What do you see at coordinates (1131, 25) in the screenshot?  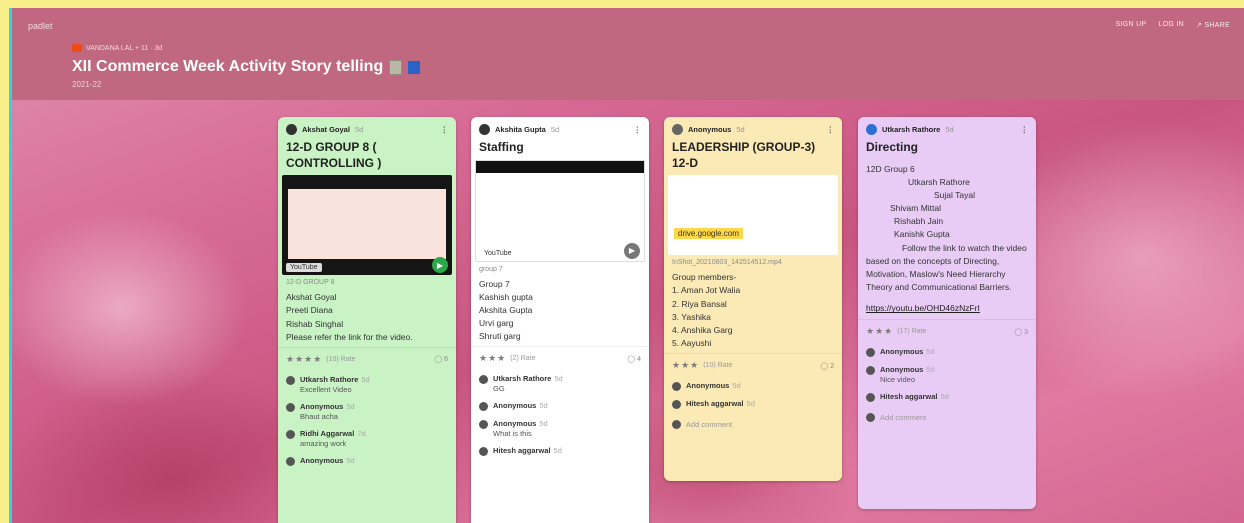 I see `sign-up-link: SIGN UP` at bounding box center [1131, 25].